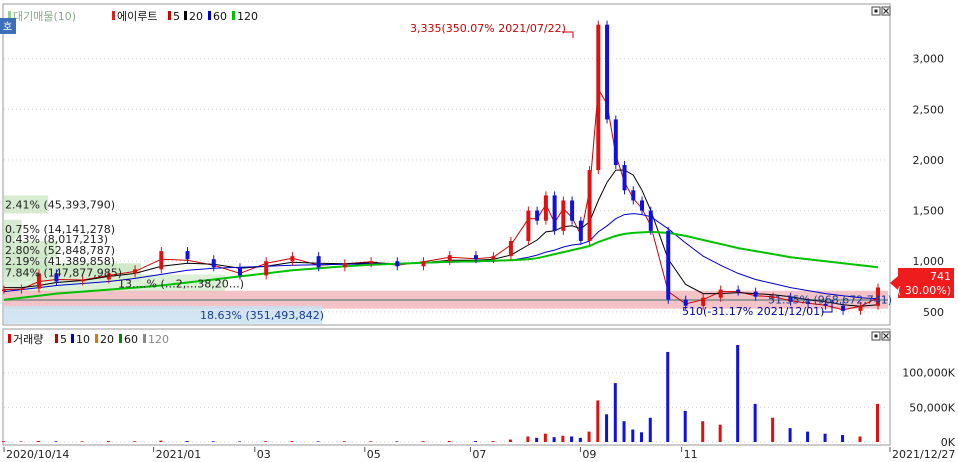 The height and width of the screenshot is (462, 958). Describe the element at coordinates (83, 339) in the screenshot. I see `legend-label: 10` at that location.